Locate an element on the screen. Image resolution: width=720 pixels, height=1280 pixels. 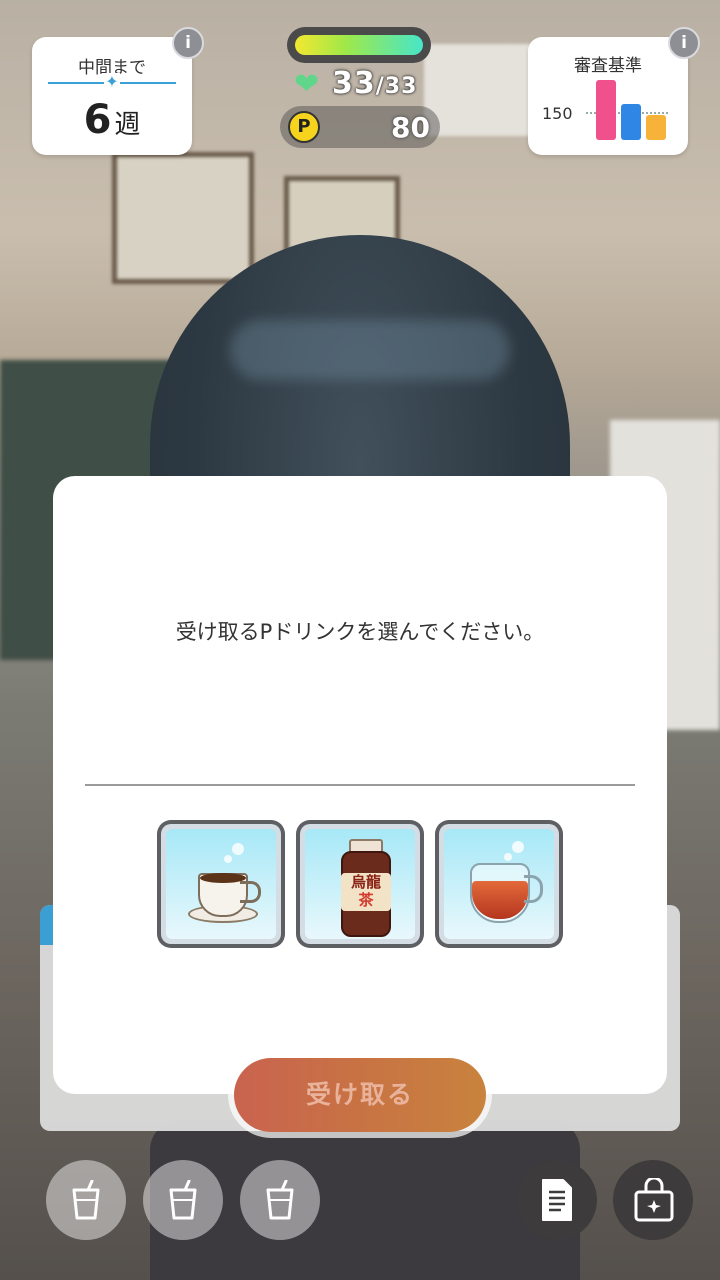
document-icon is located at coordinates (557, 1200).